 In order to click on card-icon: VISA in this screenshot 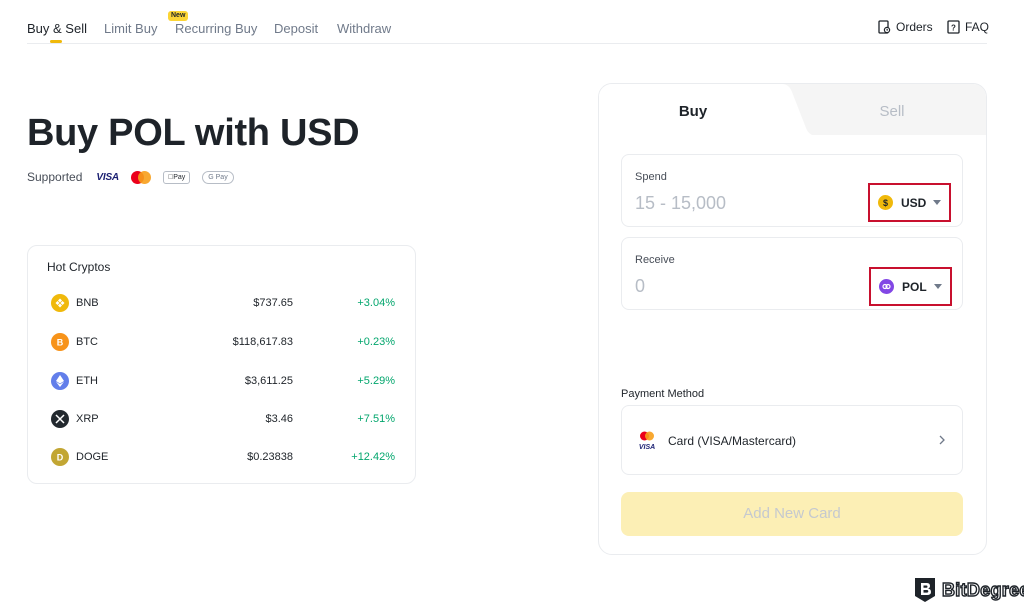, I will do `click(647, 441)`.